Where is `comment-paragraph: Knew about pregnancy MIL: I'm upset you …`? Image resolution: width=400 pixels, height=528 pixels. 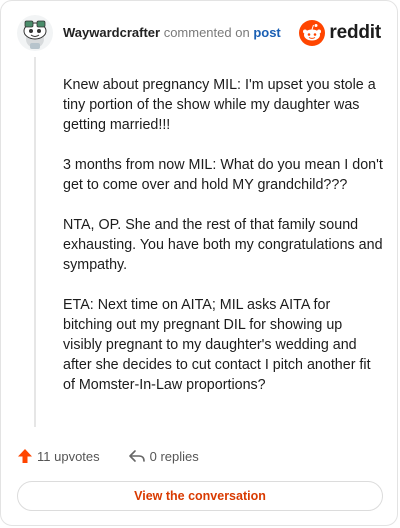 comment-paragraph: Knew about pregnancy MIL: I'm upset you … is located at coordinates (219, 105).